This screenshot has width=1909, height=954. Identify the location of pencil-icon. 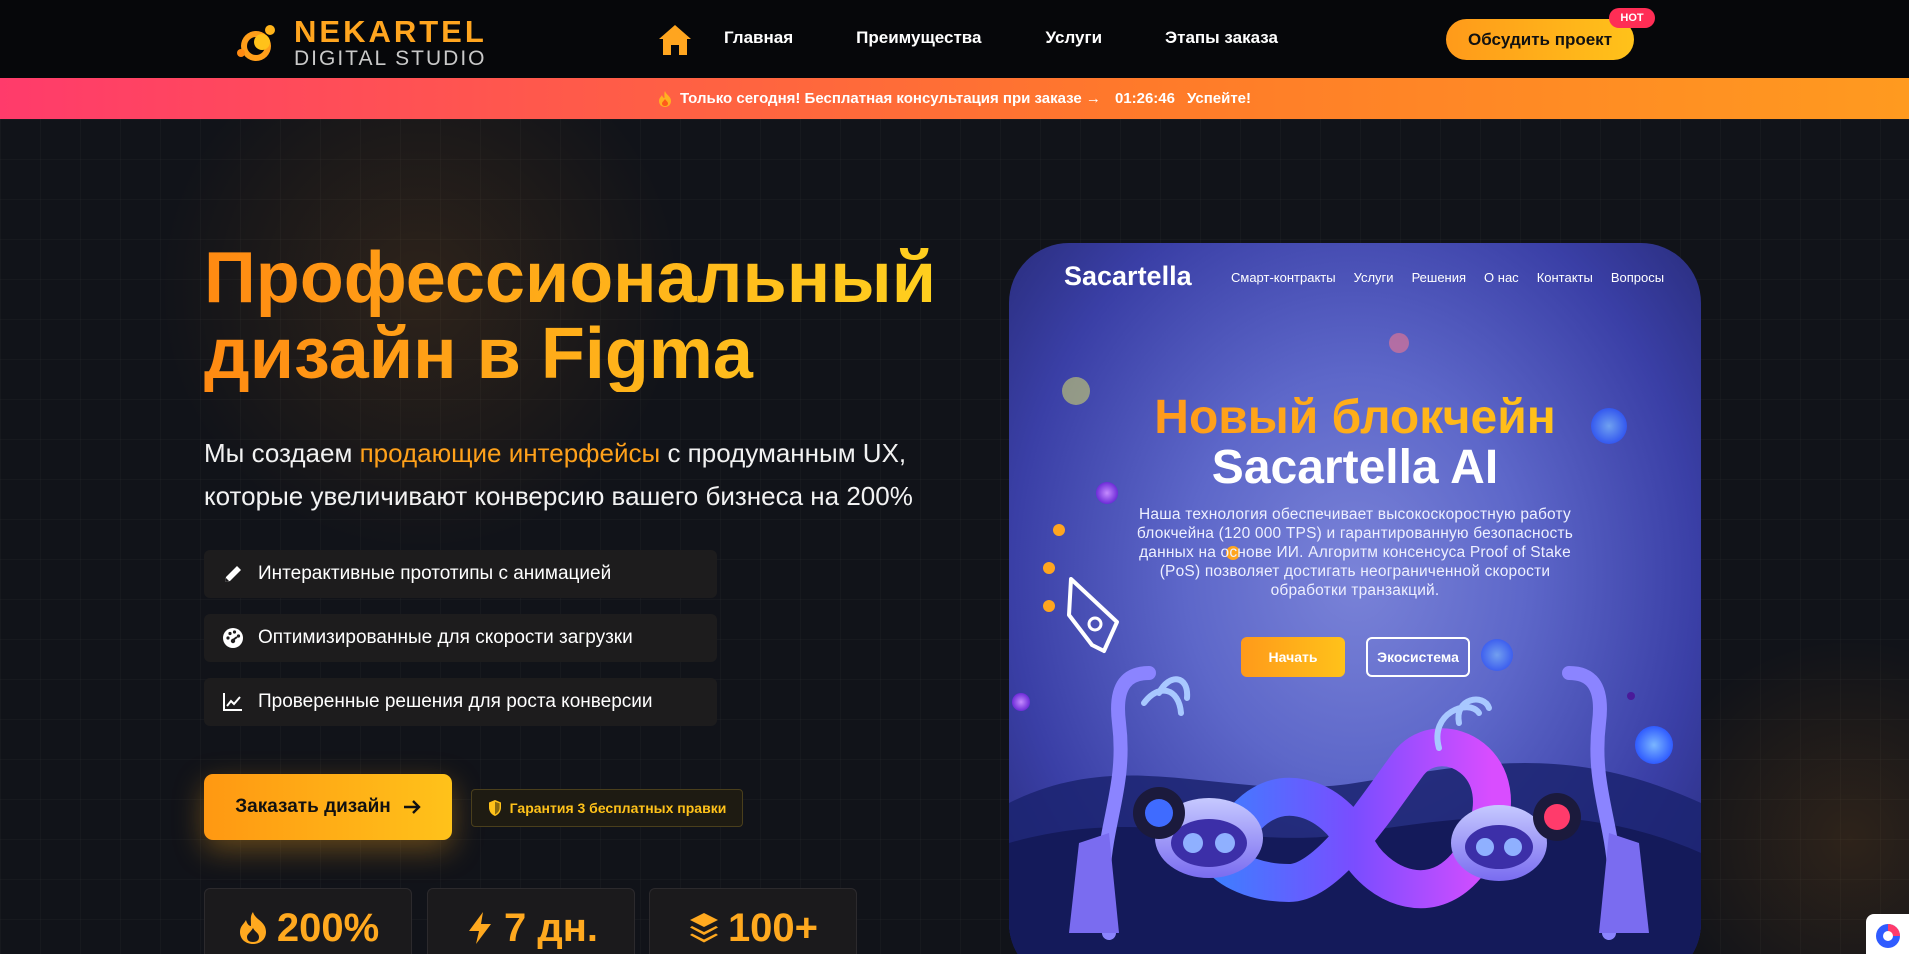
(233, 574).